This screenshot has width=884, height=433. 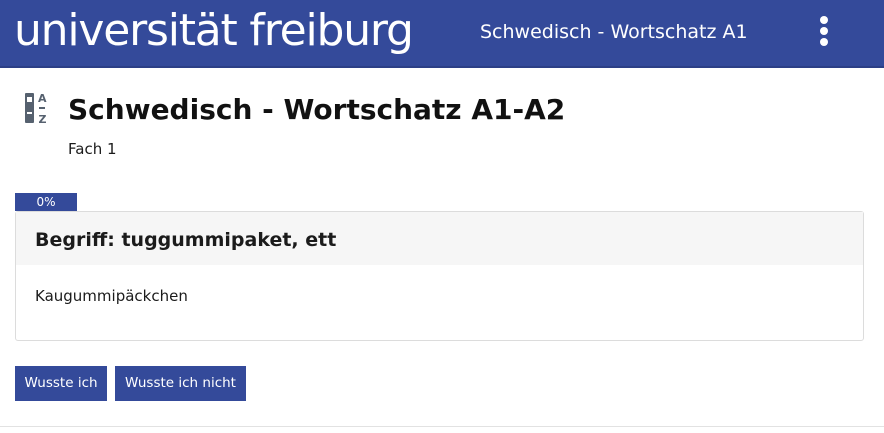 What do you see at coordinates (214, 32) in the screenshot?
I see `university-logo: universität freiburg` at bounding box center [214, 32].